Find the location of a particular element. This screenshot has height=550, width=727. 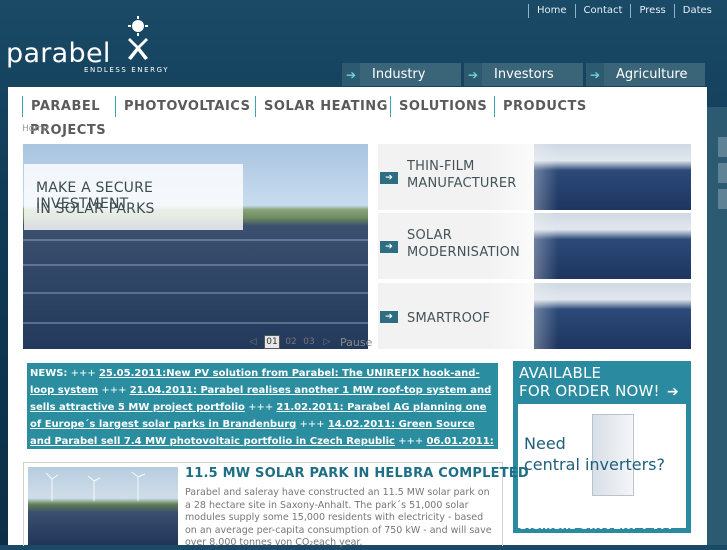

top-nav-contact: Contact is located at coordinates (602, 11).